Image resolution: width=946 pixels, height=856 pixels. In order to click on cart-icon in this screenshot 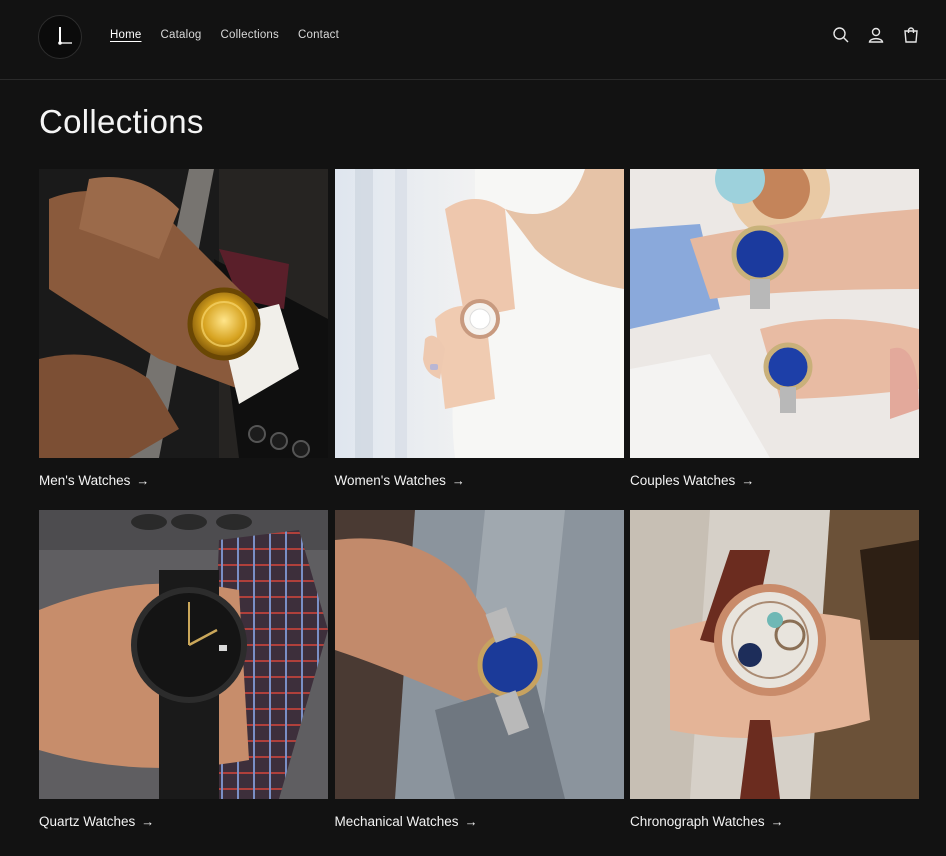, I will do `click(911, 35)`.